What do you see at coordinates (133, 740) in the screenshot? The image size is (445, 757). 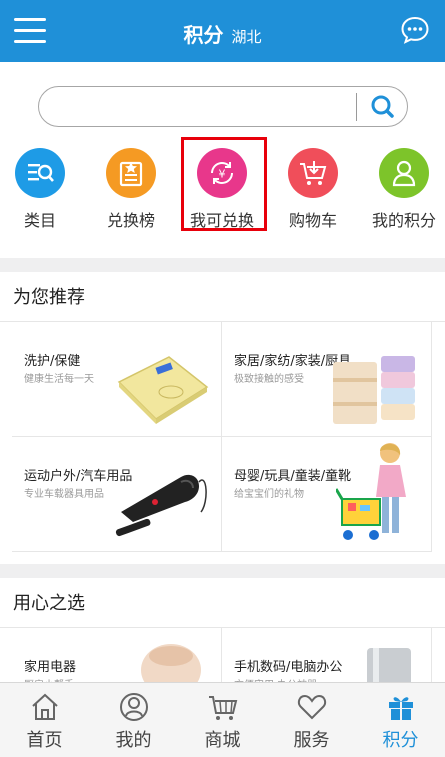 I see `tab-label: 我的` at bounding box center [133, 740].